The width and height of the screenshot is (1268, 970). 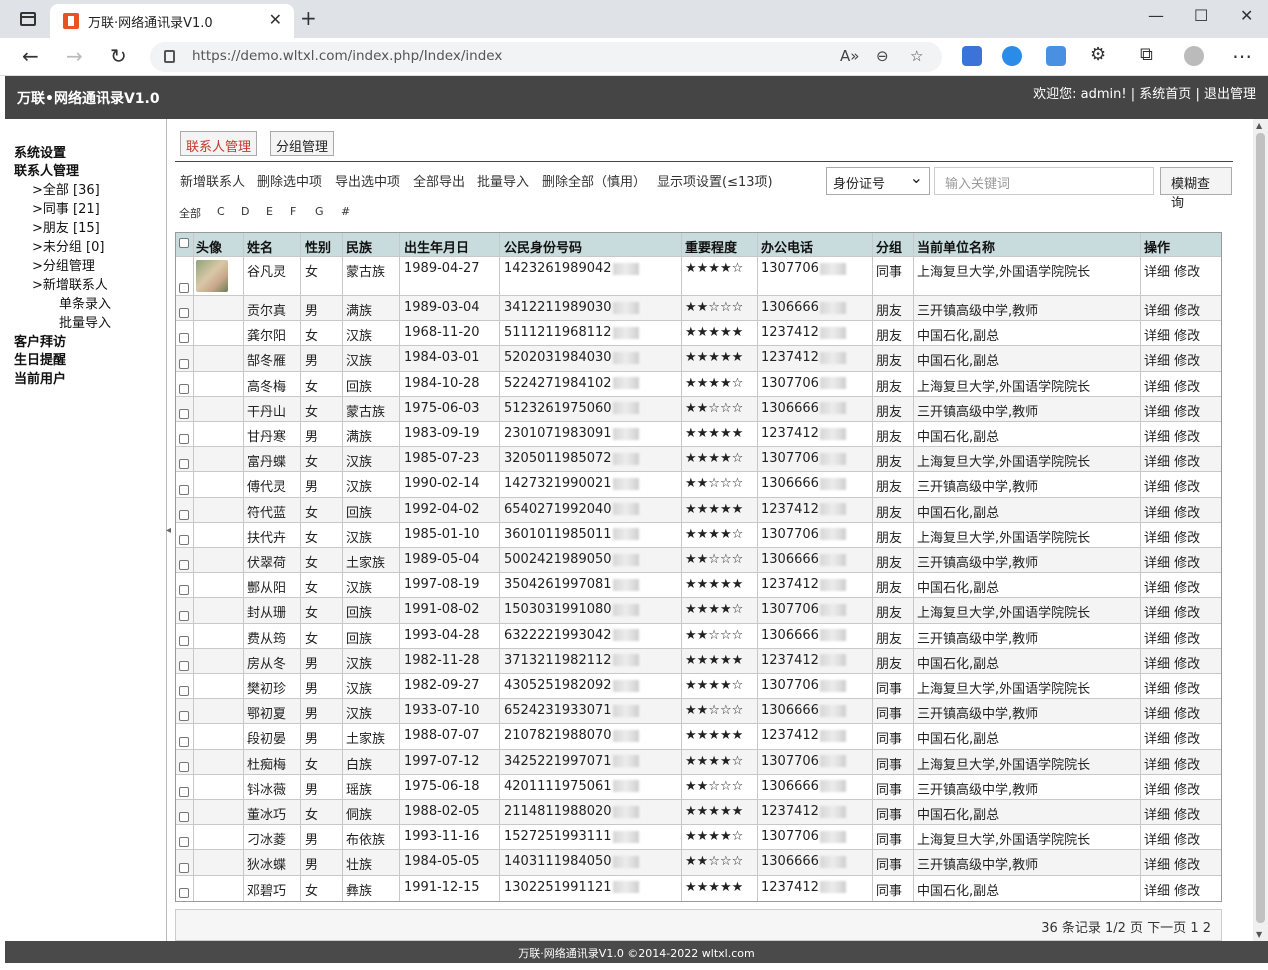 I want to click on refresh-icon: ↻, so click(x=118, y=56).